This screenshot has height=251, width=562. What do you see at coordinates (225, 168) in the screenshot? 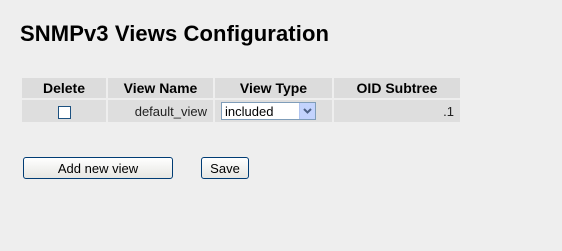
I see `save-button: Save` at bounding box center [225, 168].